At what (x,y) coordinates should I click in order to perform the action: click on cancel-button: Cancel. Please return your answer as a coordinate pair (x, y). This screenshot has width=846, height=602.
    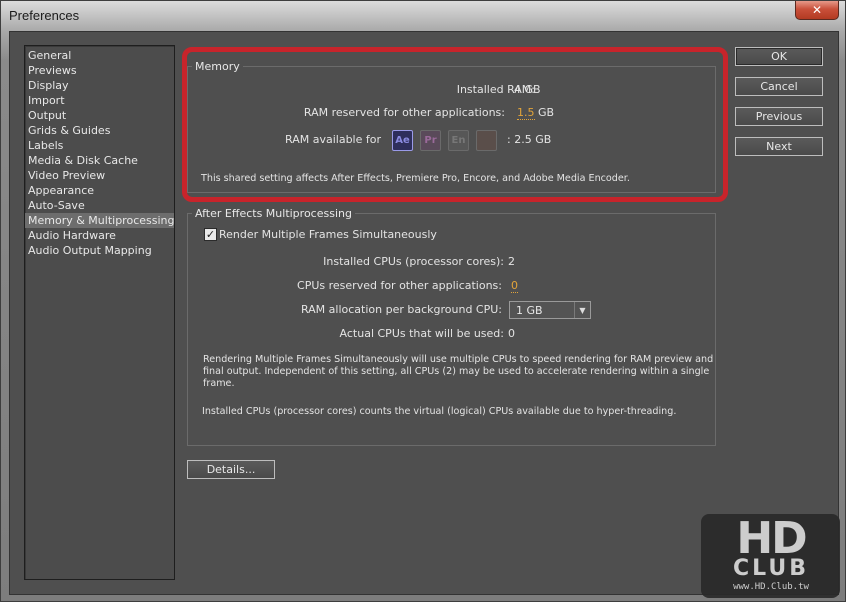
    Looking at the image, I should click on (779, 86).